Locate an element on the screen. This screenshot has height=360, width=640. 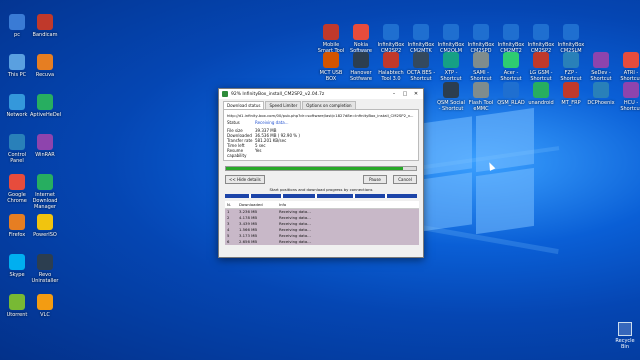
desktop-icon: MCT USB BOX is located at coordinates (331, 67).